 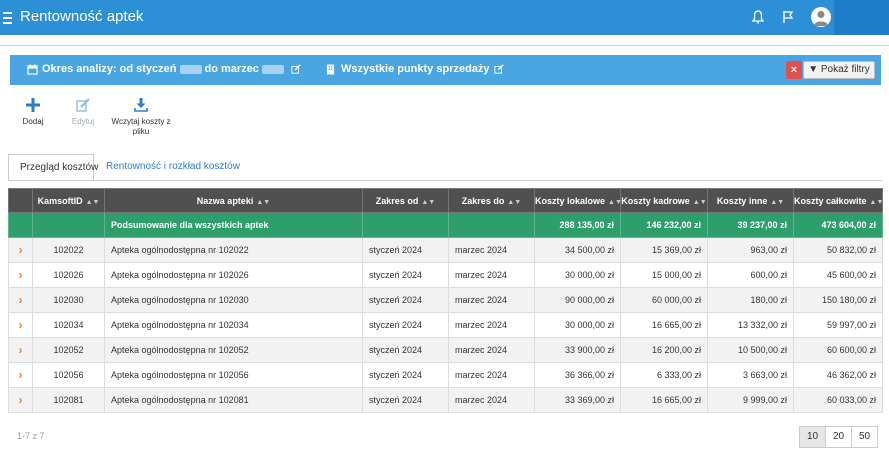 I want to click on summary-staff-costs: 146 232,00 zł, so click(x=664, y=225).